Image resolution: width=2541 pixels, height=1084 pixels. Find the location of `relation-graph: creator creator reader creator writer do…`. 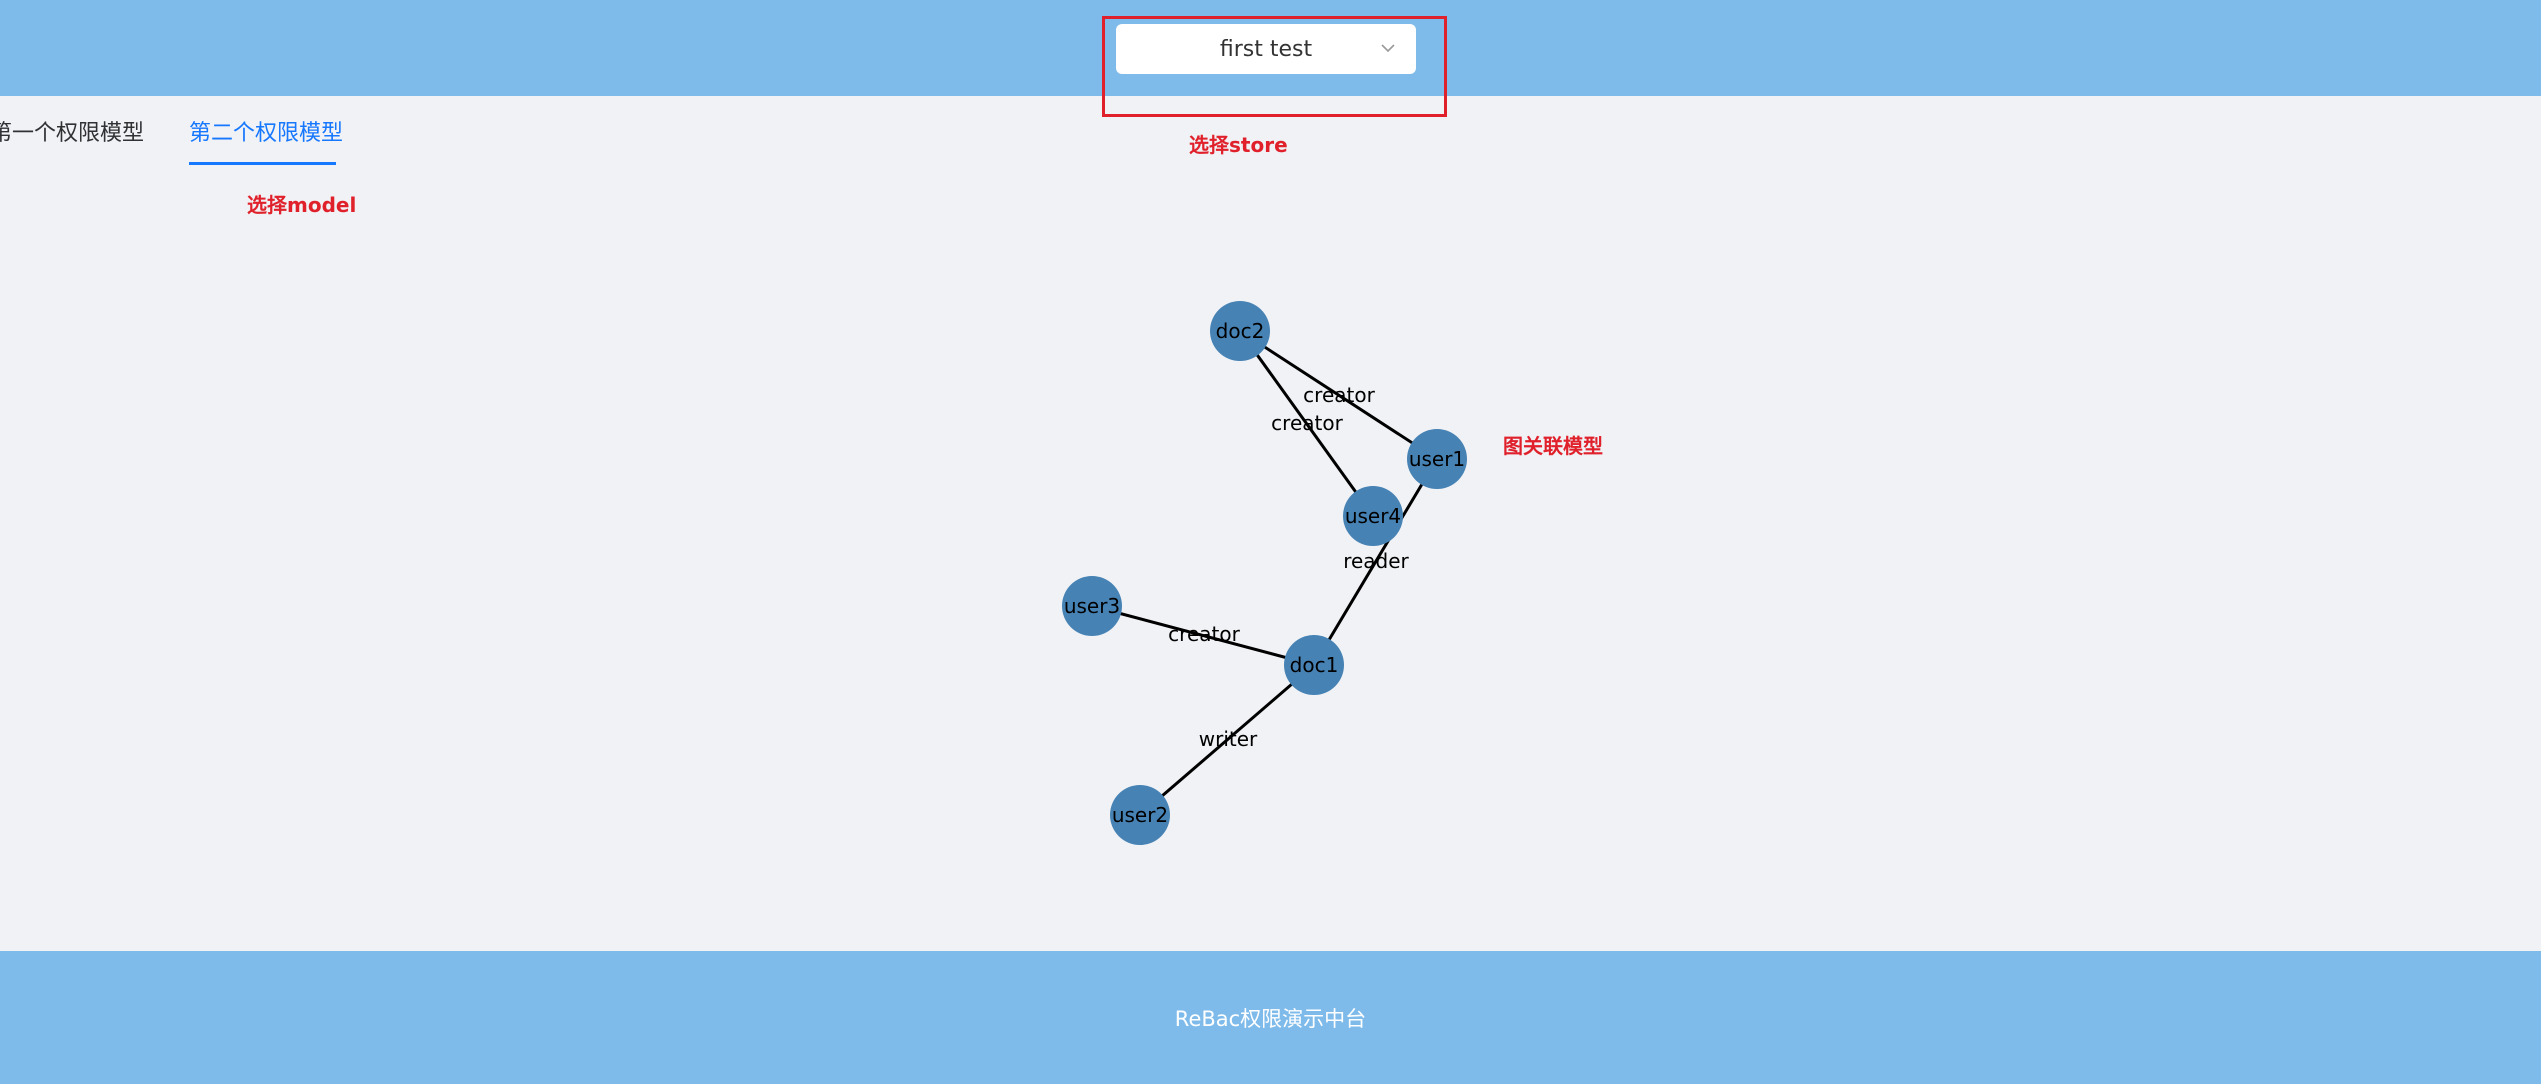

relation-graph: creator creator reader creator writer do… is located at coordinates (1264, 573).